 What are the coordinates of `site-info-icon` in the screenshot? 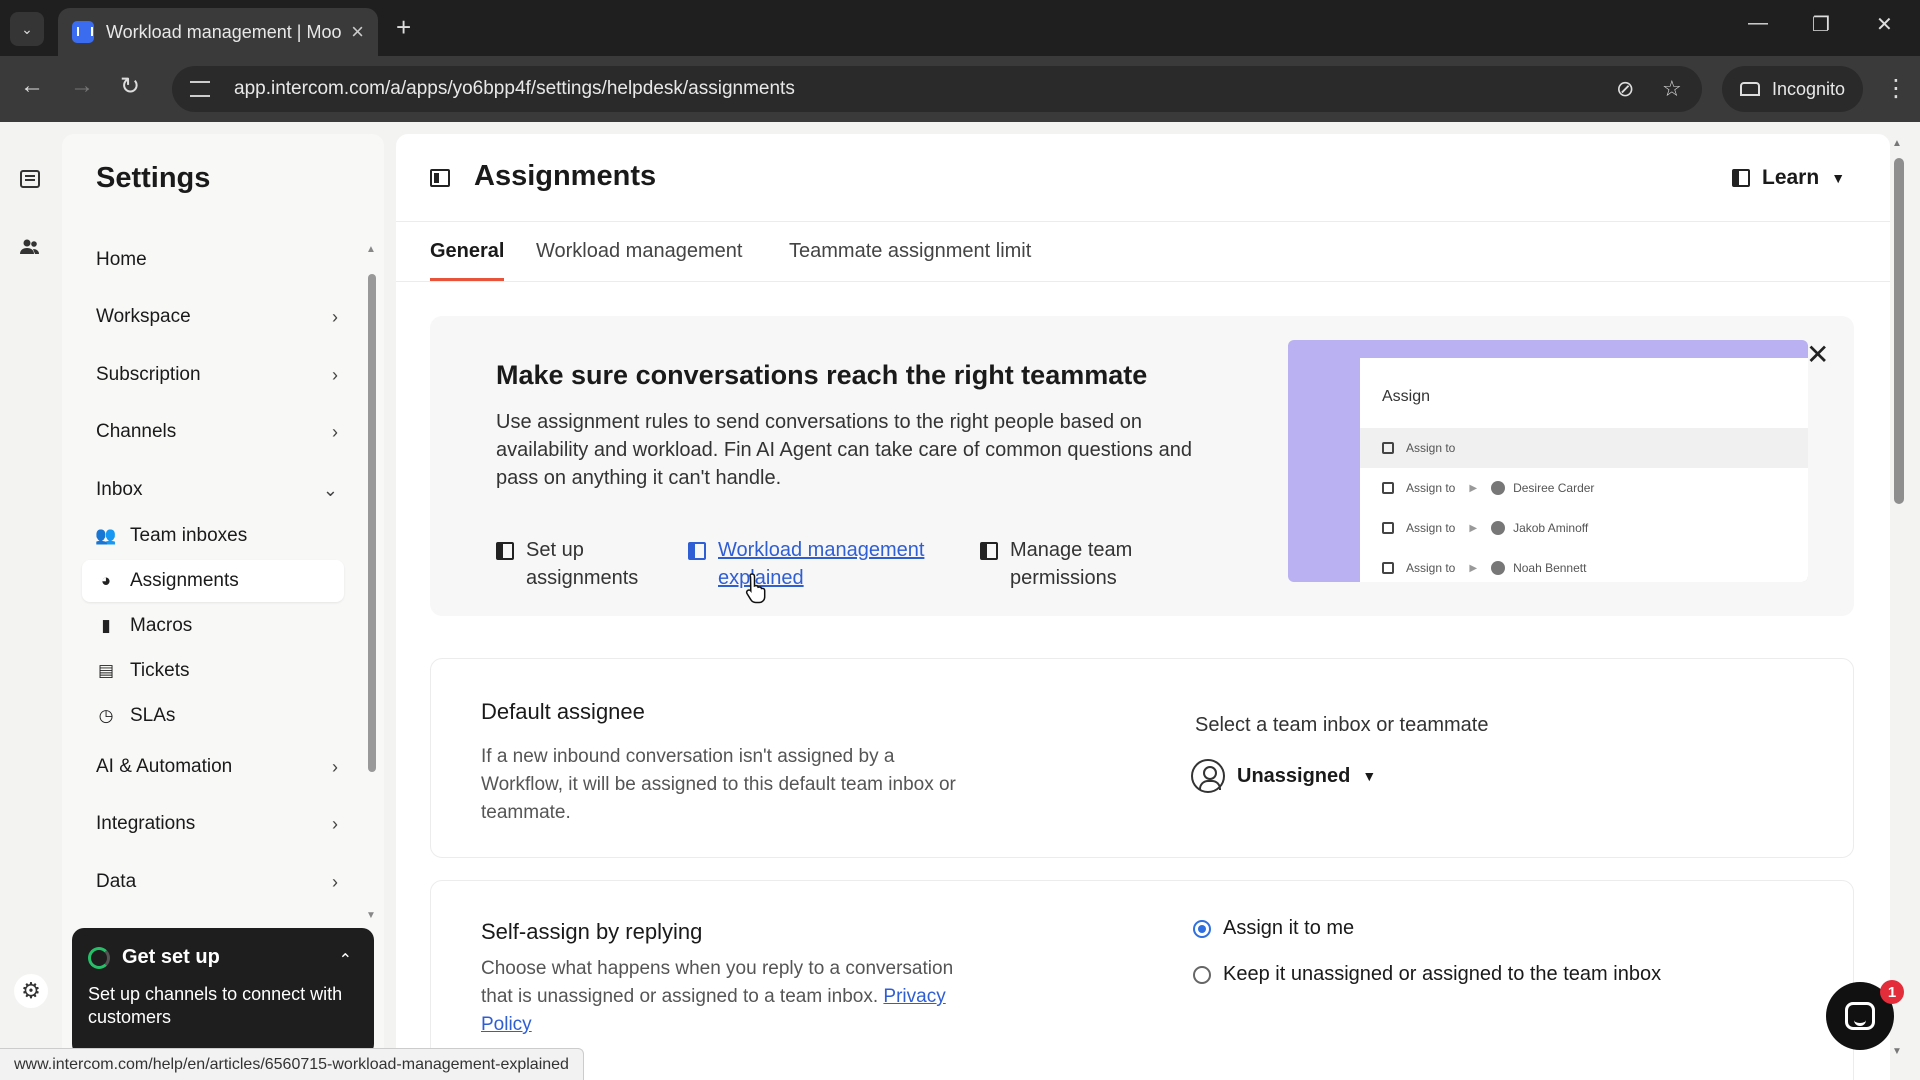 It's located at (200, 89).